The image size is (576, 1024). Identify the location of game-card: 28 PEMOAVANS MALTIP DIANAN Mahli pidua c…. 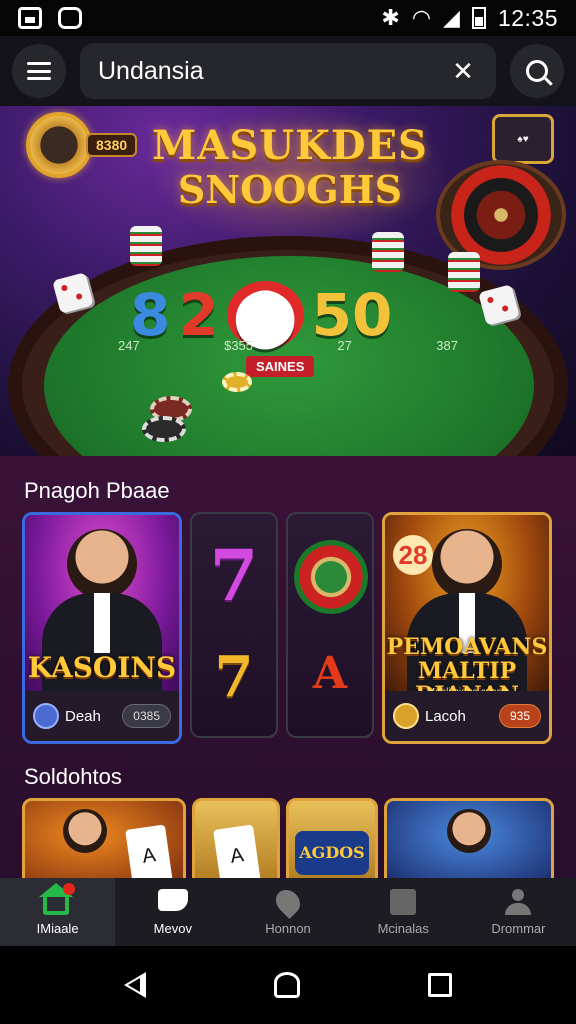
(467, 628).